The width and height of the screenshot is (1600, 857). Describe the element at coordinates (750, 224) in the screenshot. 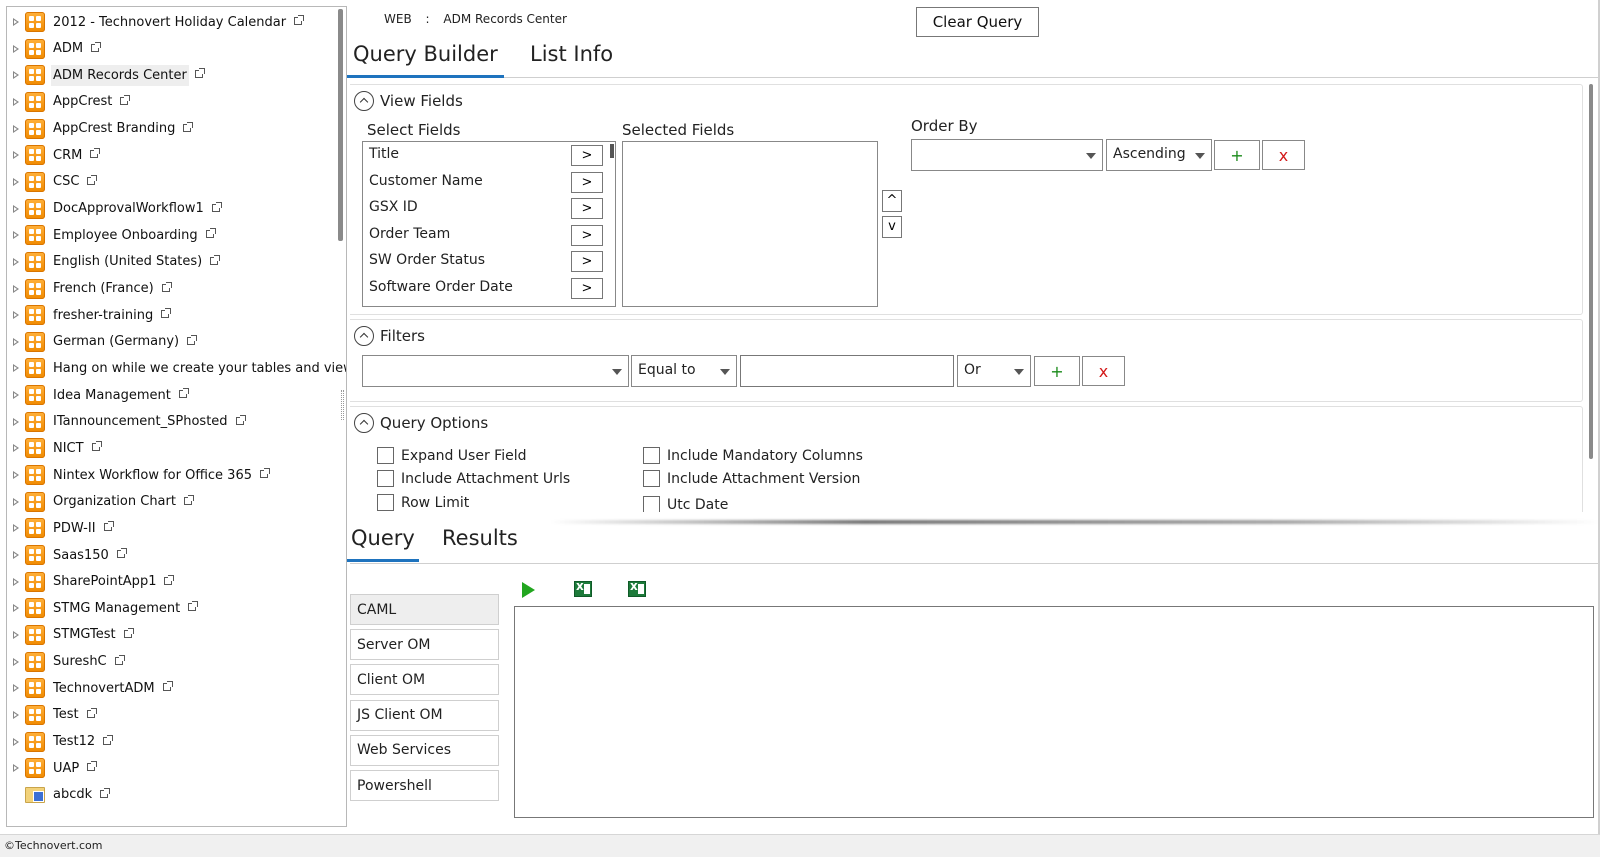

I see `selected-fields-list` at that location.